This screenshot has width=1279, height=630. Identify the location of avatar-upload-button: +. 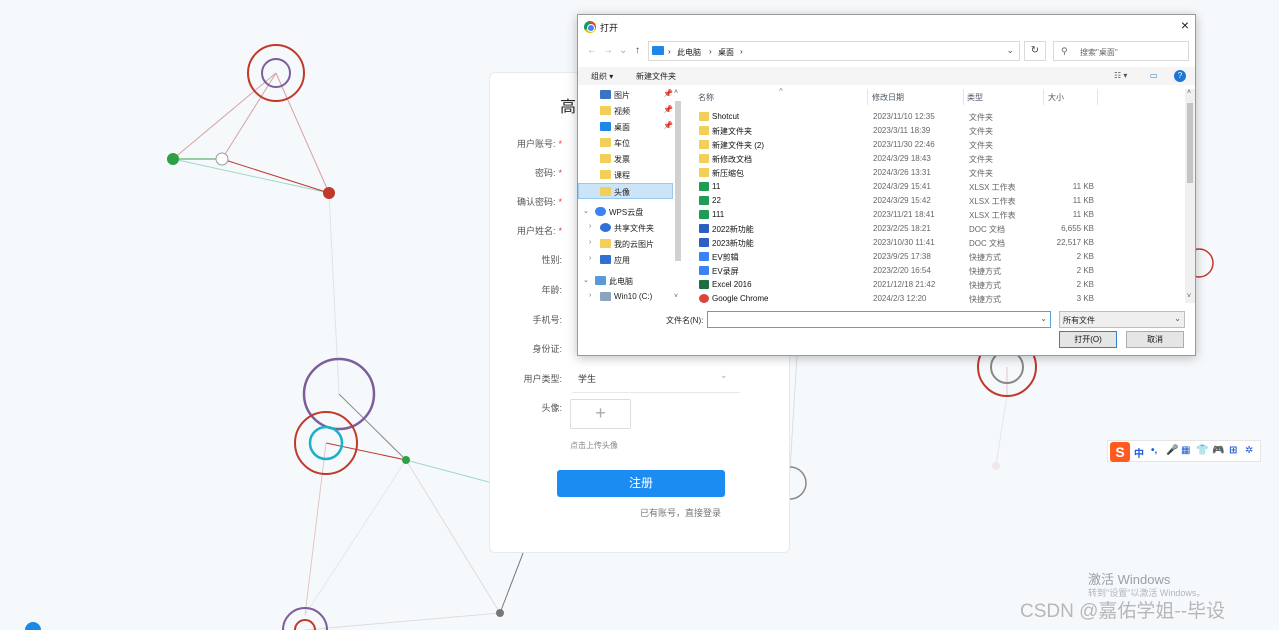
(600, 414).